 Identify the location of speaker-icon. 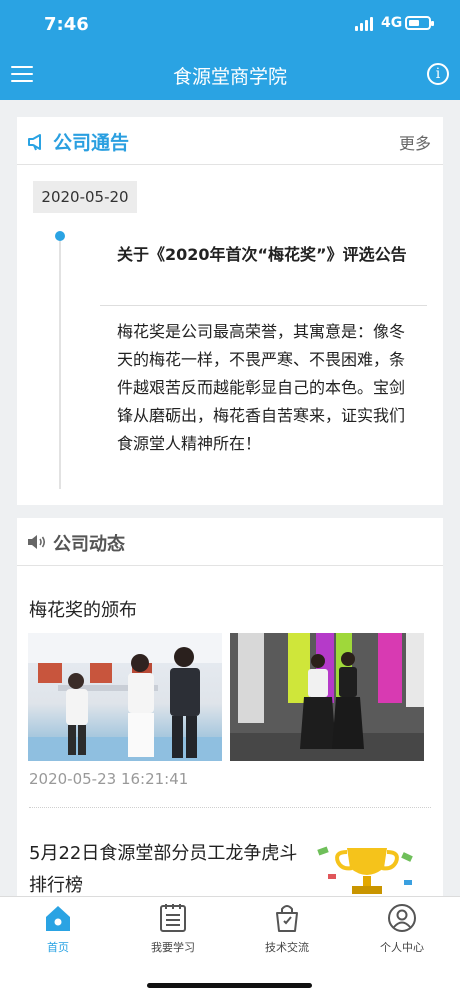
(37, 542).